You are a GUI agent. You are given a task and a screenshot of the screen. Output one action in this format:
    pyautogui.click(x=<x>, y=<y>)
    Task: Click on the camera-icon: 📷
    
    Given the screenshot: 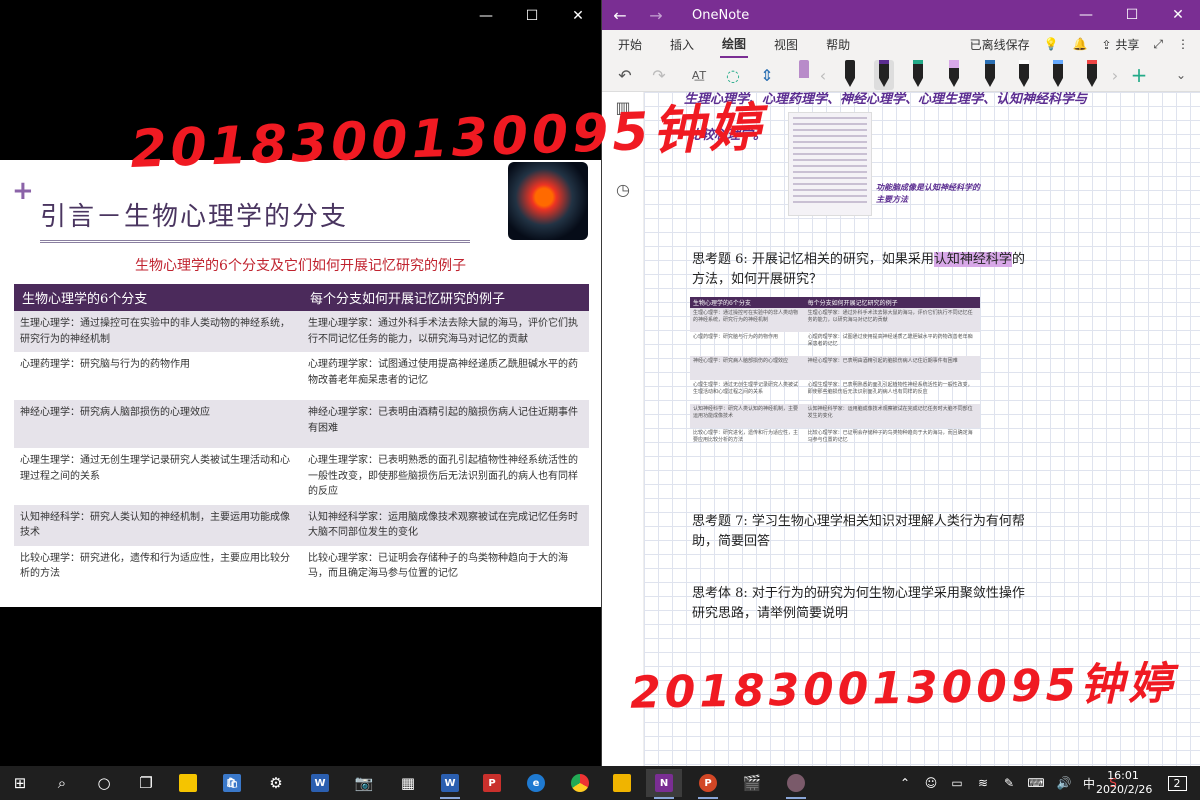 What is the action you would take?
    pyautogui.click(x=364, y=783)
    